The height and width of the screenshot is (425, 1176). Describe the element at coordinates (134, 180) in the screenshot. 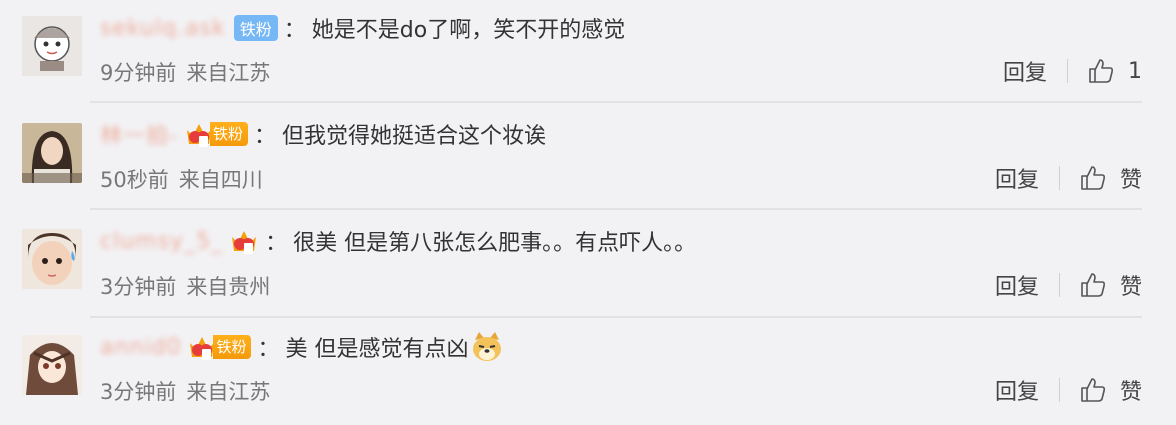

I see `comment-time: 50秒前` at that location.